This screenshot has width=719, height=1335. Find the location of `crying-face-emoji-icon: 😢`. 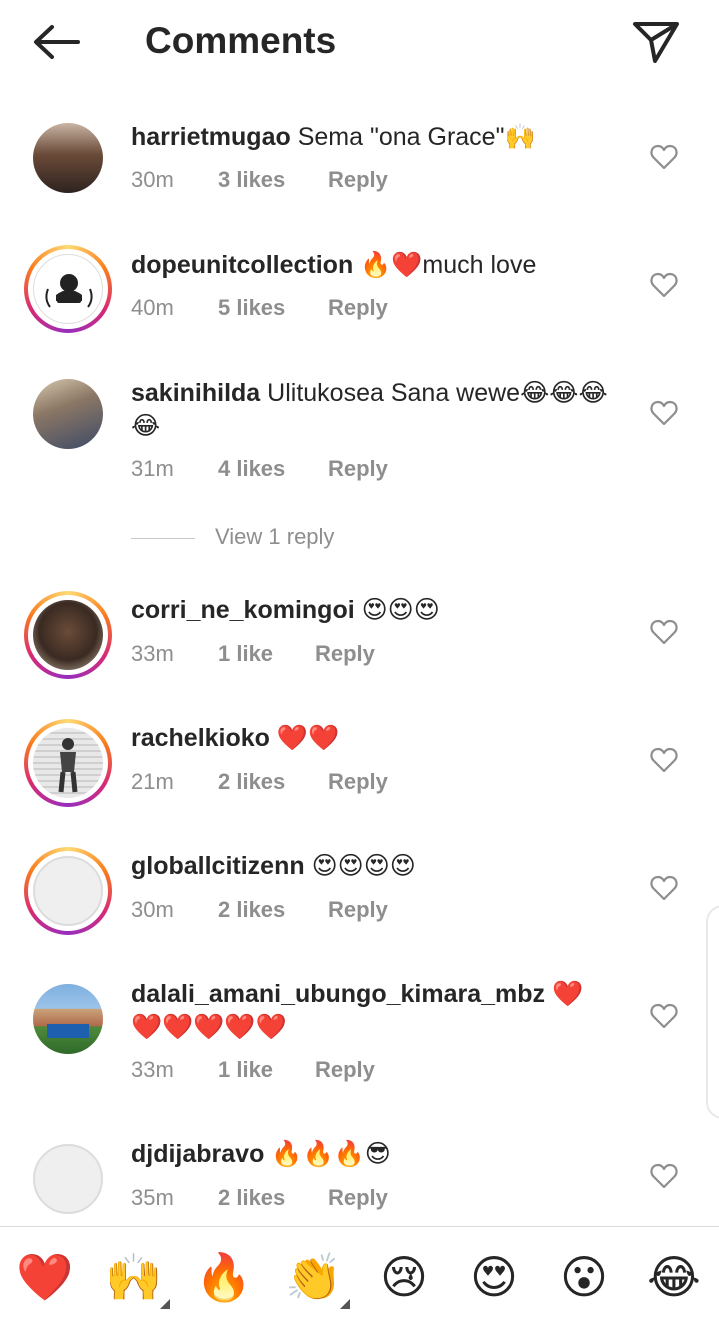

crying-face-emoji-icon: 😢 is located at coordinates (404, 1277).